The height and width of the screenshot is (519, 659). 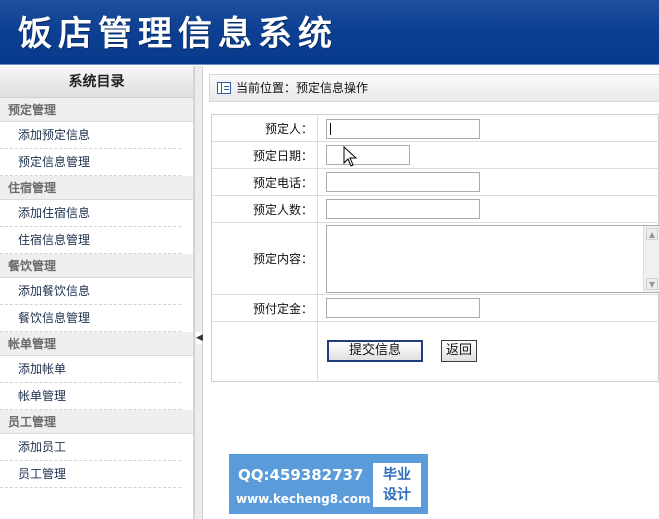 What do you see at coordinates (265, 258) in the screenshot?
I see `content-label: 预定内容：` at bounding box center [265, 258].